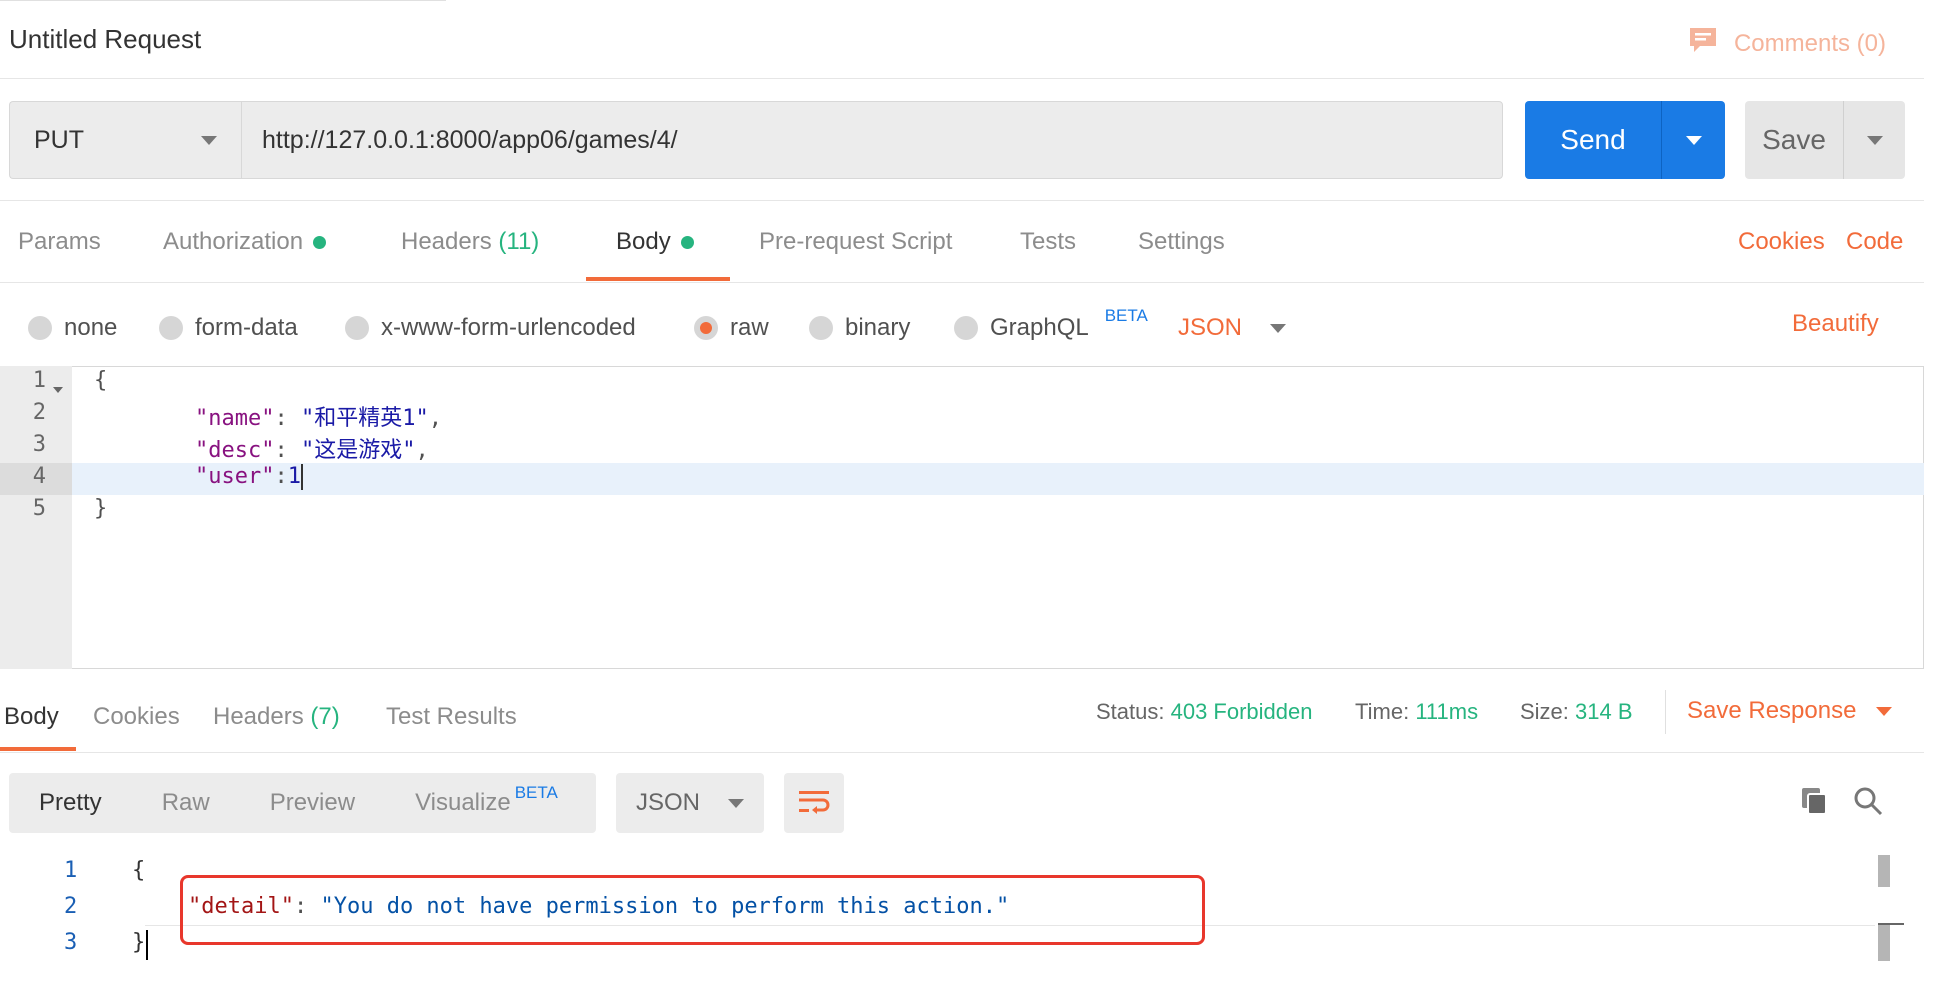 The width and height of the screenshot is (1934, 992). Describe the element at coordinates (1794, 139) in the screenshot. I see `save-label: Save` at that location.